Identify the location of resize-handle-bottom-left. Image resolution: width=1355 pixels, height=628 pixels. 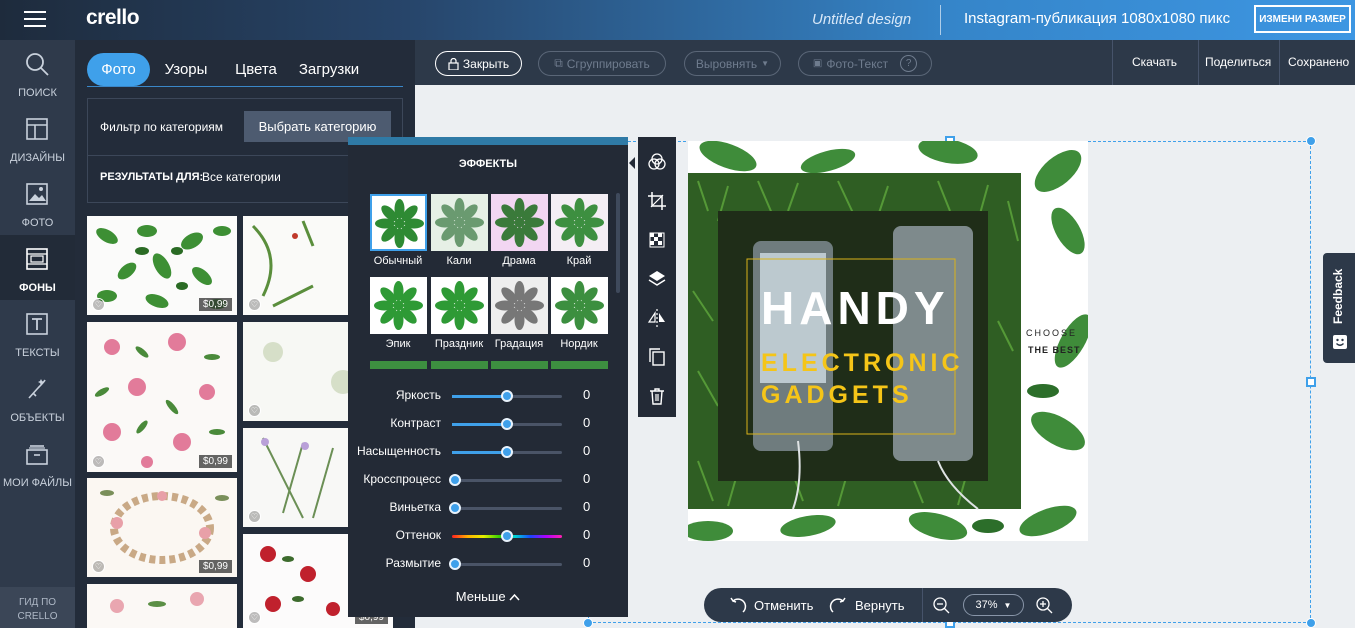
(588, 623).